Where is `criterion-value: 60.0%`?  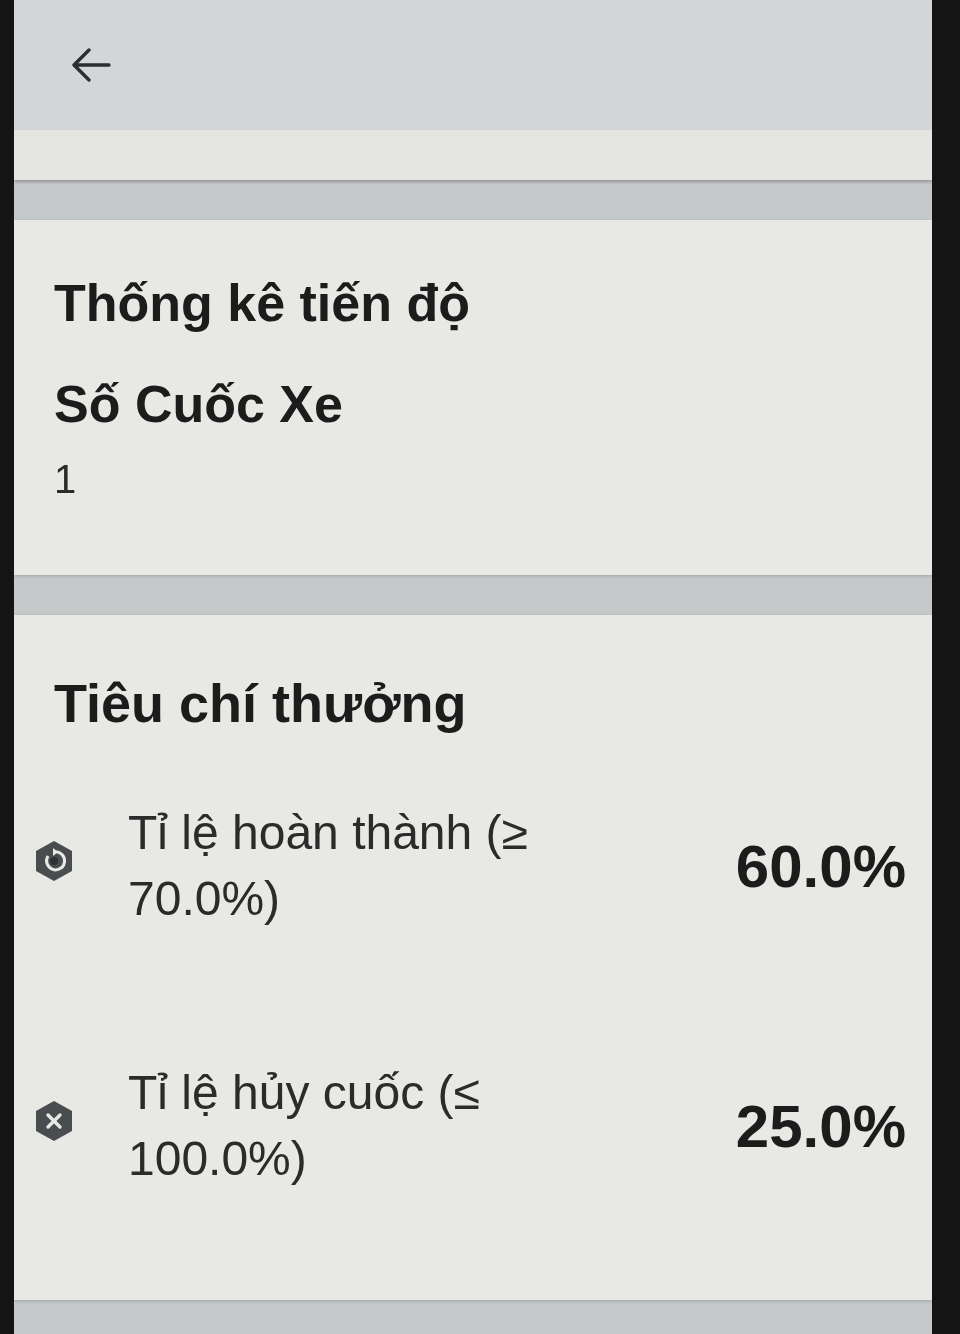
criterion-value: 60.0% is located at coordinates (820, 866).